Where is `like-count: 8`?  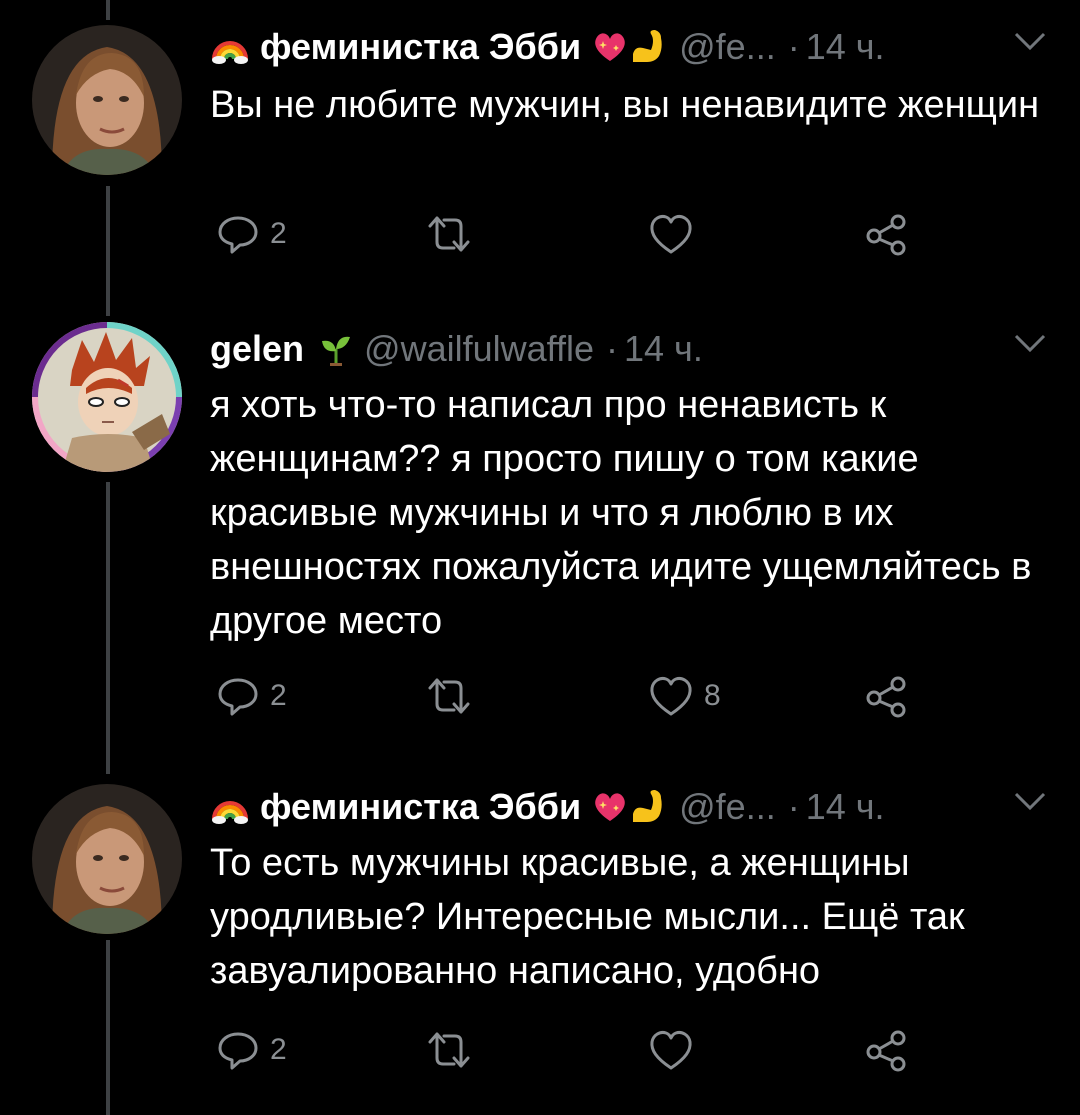 like-count: 8 is located at coordinates (712, 695).